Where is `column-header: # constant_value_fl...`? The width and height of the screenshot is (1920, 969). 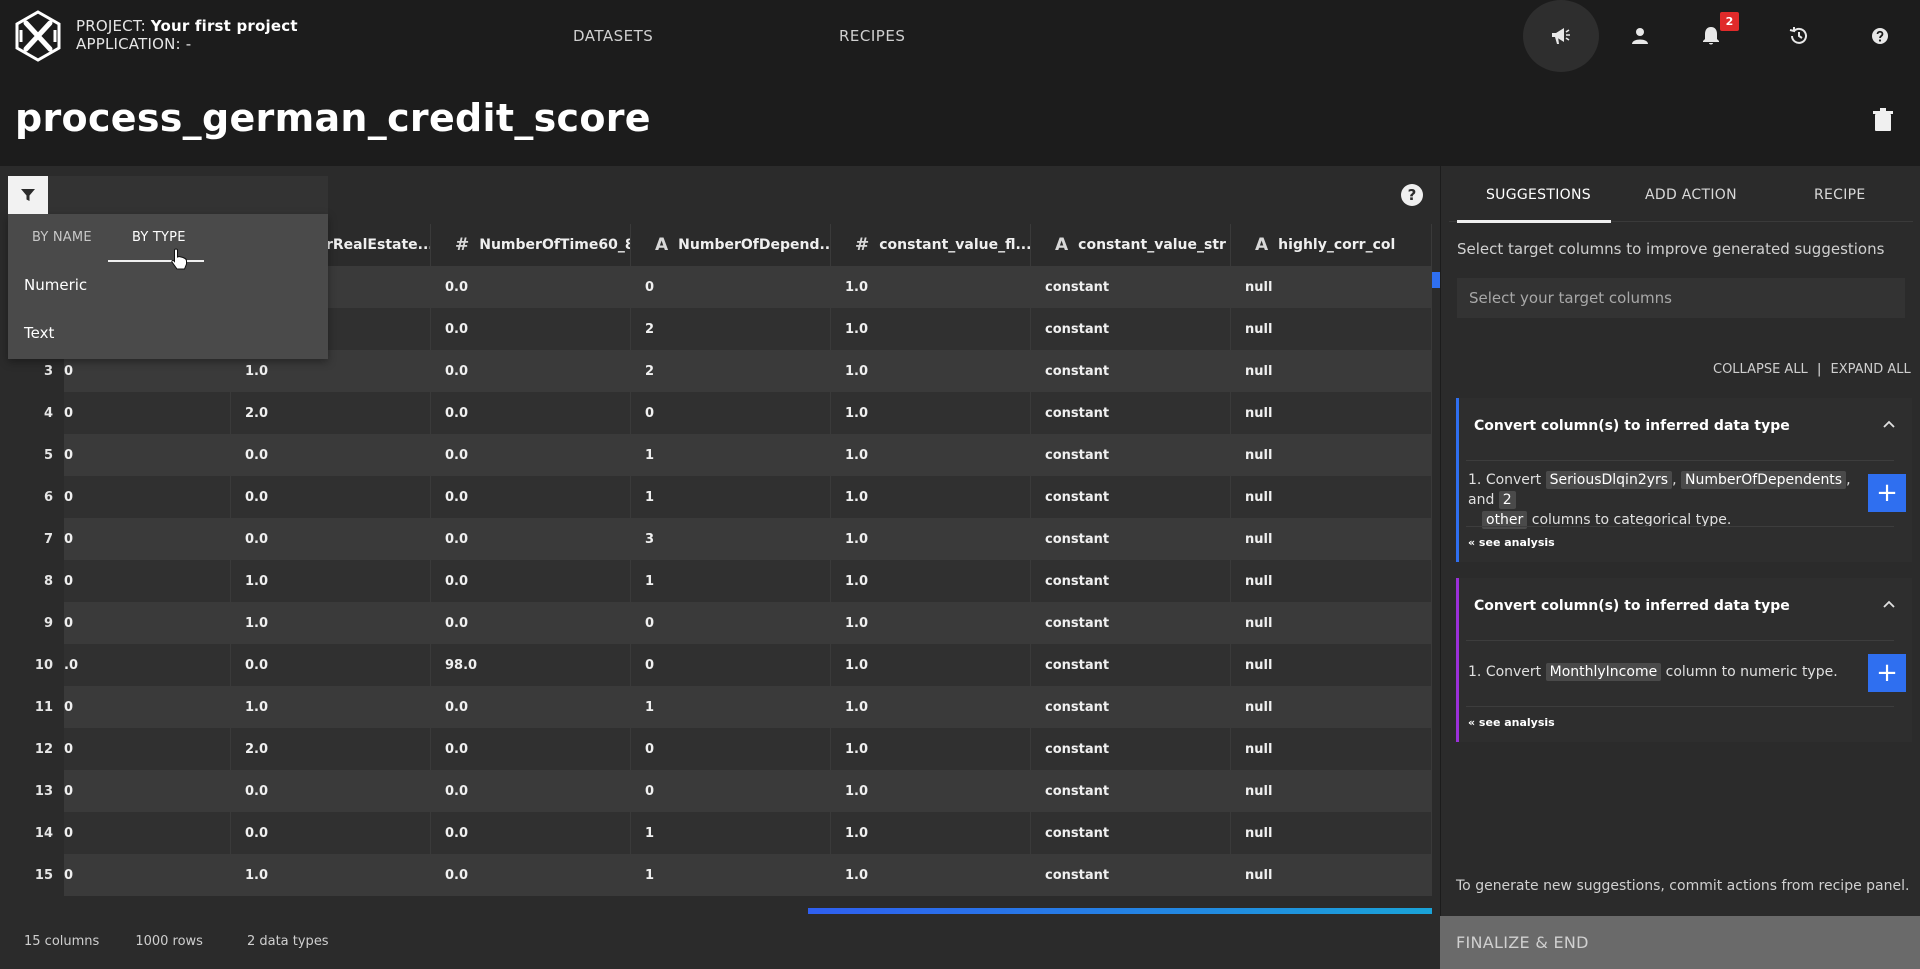 column-header: # constant_value_fl... is located at coordinates (931, 245).